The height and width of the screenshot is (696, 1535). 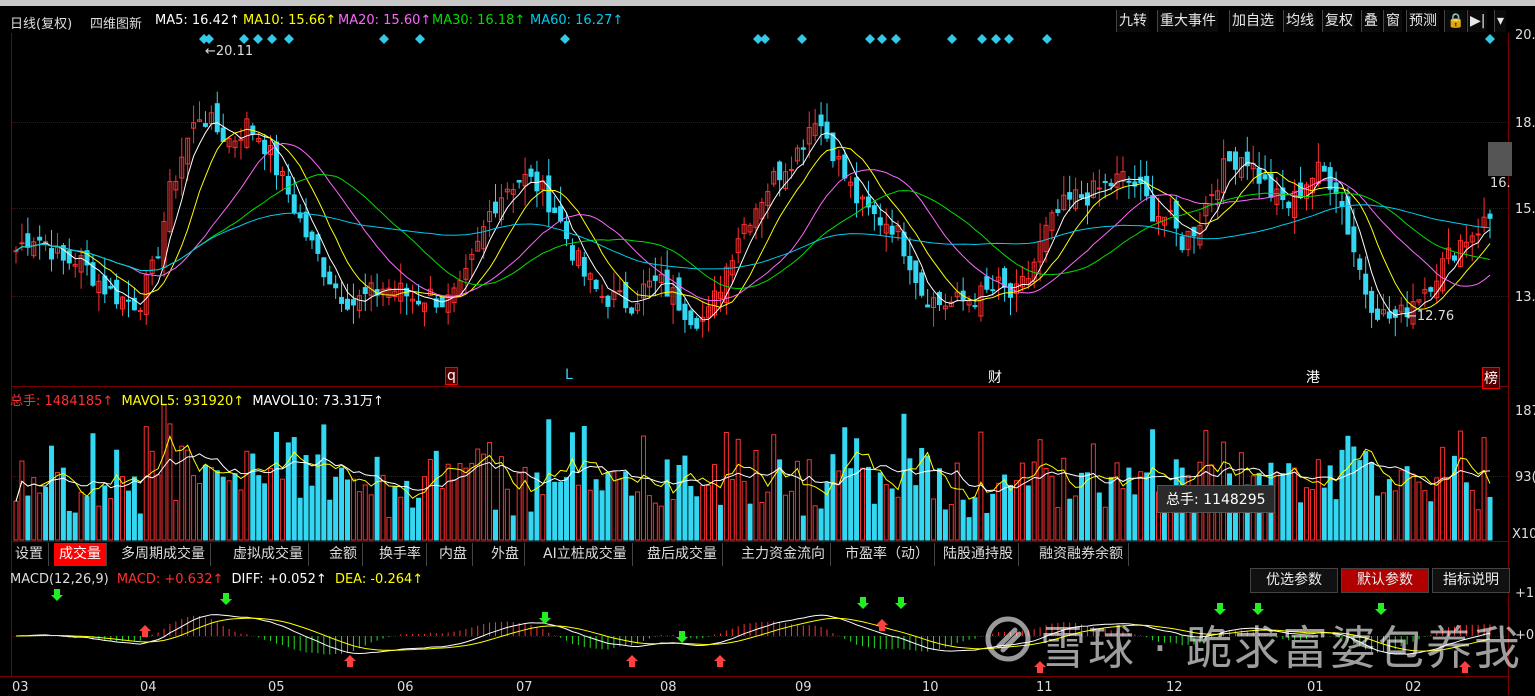 I want to click on signal-diamond, so click(x=384, y=39).